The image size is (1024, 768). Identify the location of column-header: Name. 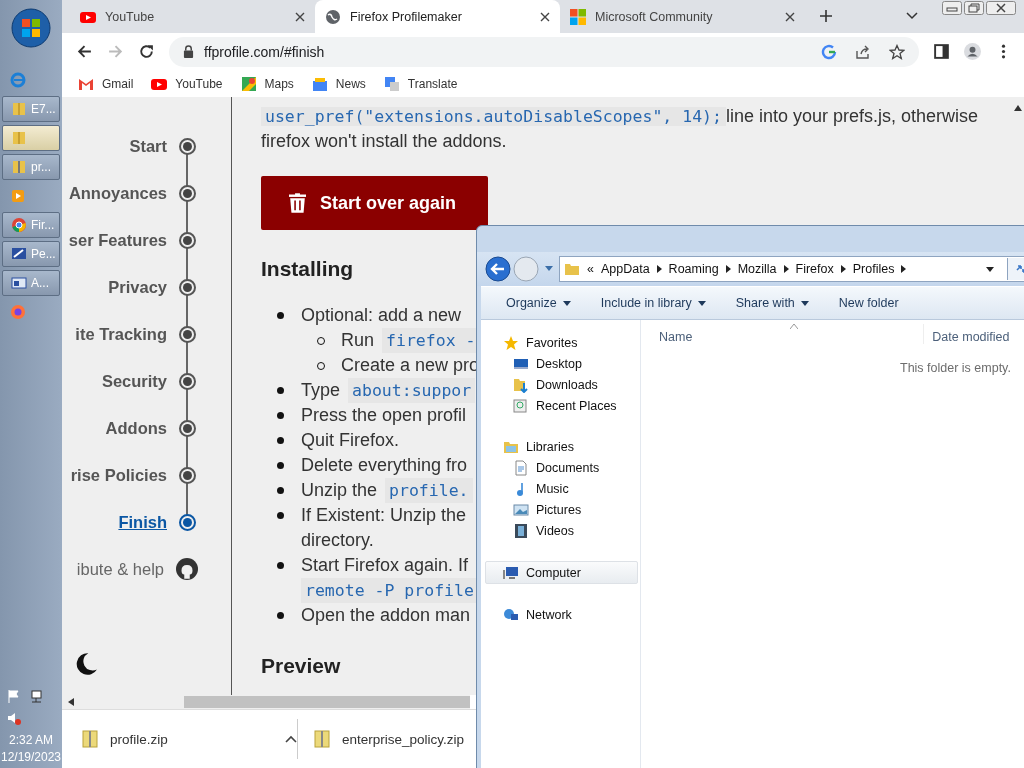
(667, 334).